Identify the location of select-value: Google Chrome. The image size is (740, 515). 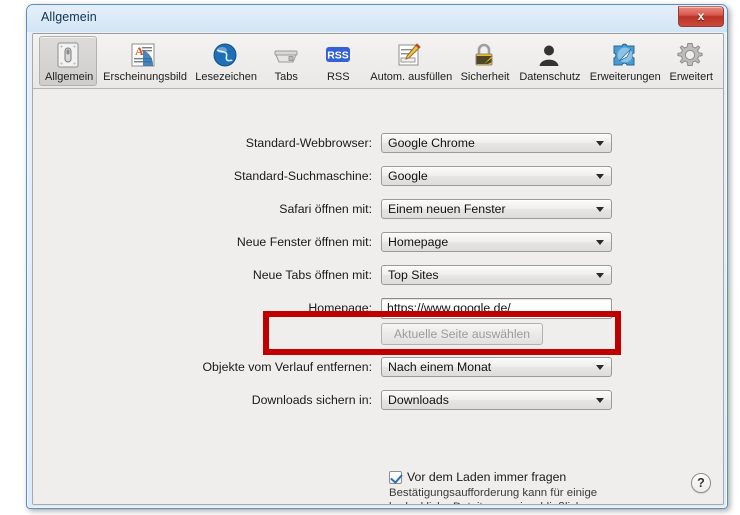
(431, 143).